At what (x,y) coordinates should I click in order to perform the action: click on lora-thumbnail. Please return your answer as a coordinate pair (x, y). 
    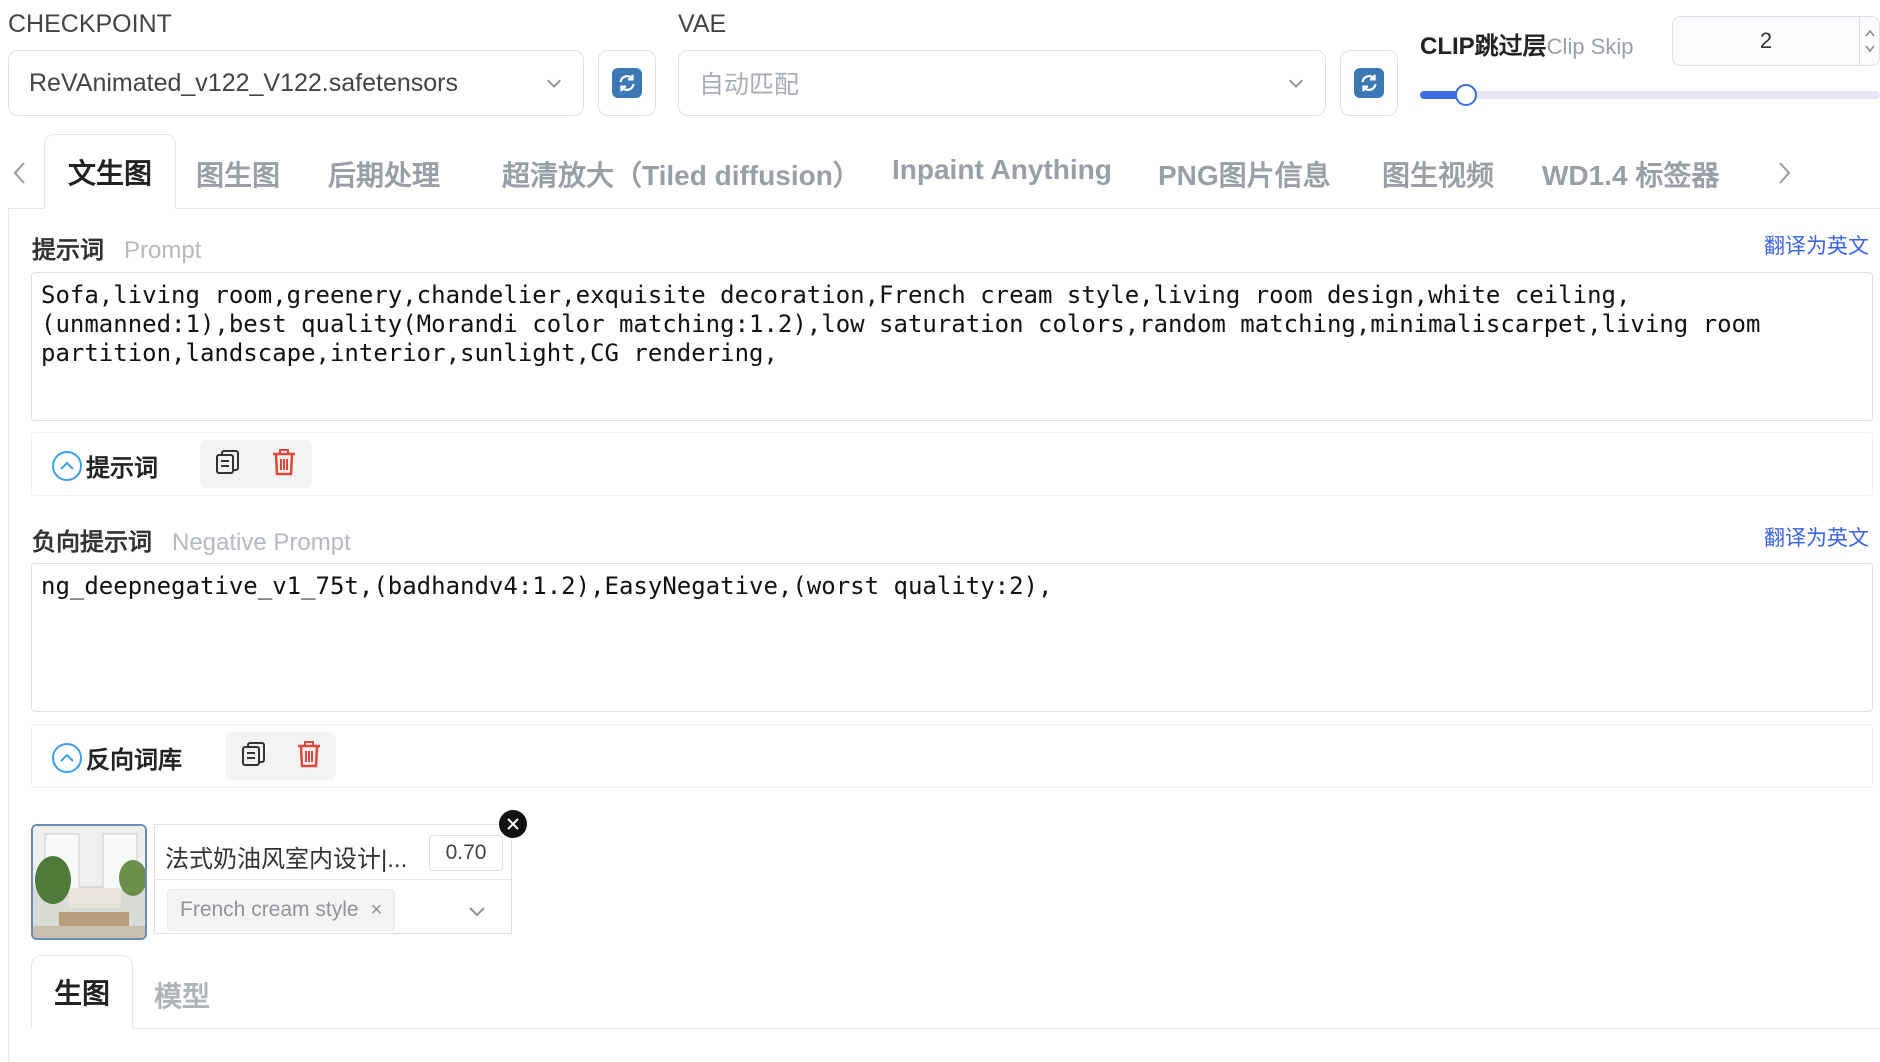
    Looking at the image, I should click on (89, 882).